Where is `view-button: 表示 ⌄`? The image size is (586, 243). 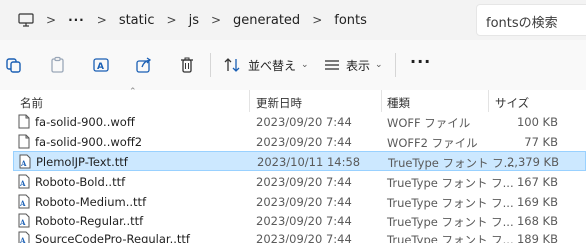 view-button: 表示 ⌄ is located at coordinates (353, 65).